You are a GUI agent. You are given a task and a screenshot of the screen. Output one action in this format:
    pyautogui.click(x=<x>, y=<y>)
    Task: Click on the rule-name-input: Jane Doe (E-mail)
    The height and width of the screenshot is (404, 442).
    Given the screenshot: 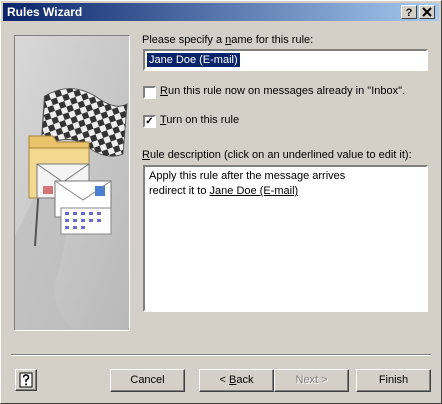 What is the action you would take?
    pyautogui.click(x=285, y=60)
    